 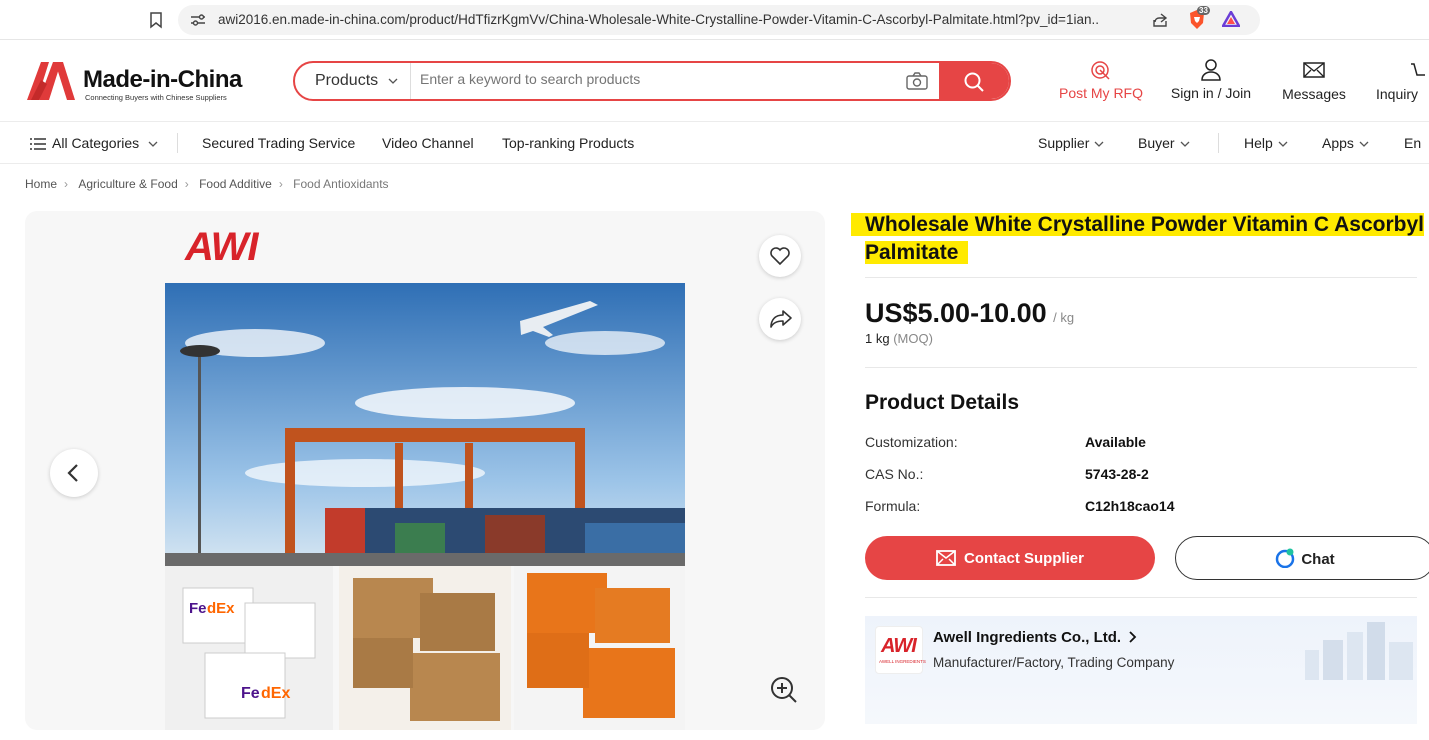 What do you see at coordinates (347, 80) in the screenshot?
I see `search-category-label: Products` at bounding box center [347, 80].